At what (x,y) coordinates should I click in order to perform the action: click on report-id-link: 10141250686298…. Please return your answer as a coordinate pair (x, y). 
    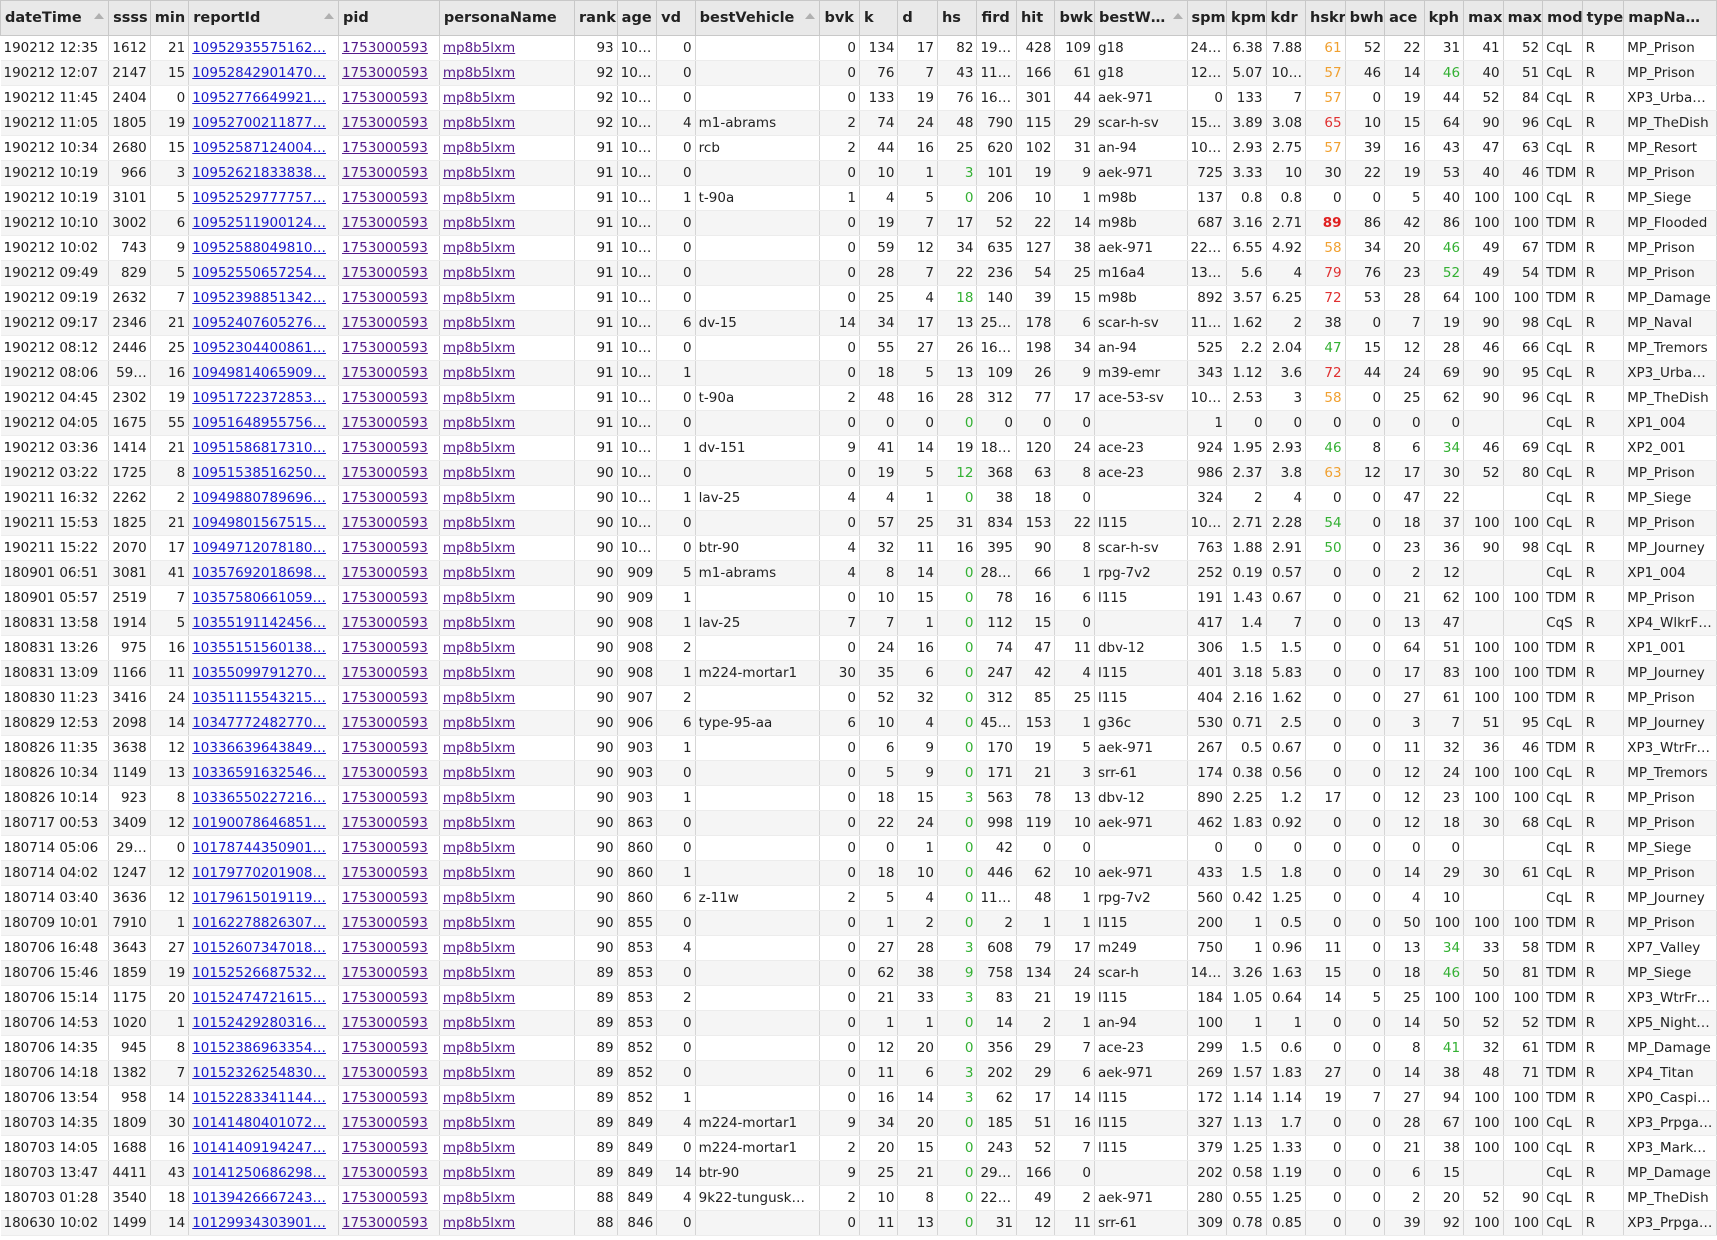
    Looking at the image, I should click on (259, 1173).